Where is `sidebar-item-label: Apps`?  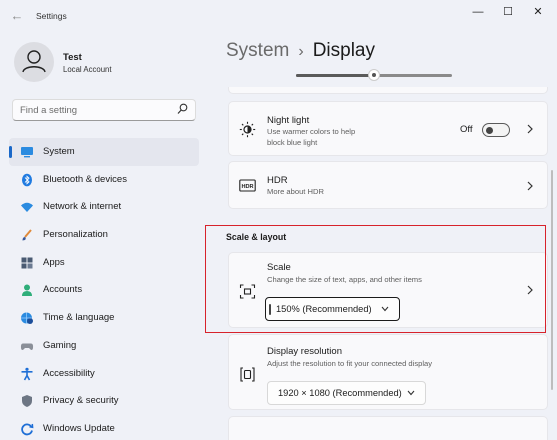 sidebar-item-label: Apps is located at coordinates (54, 262).